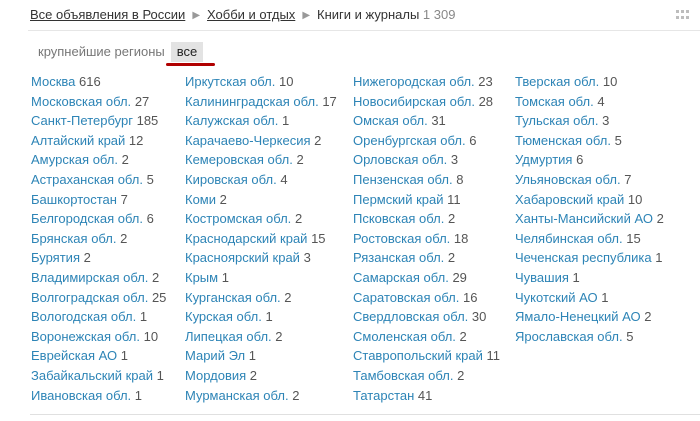 This screenshot has height=421, width=700. Describe the element at coordinates (261, 376) in the screenshot. I see `region-link: Мордовия 2` at that location.